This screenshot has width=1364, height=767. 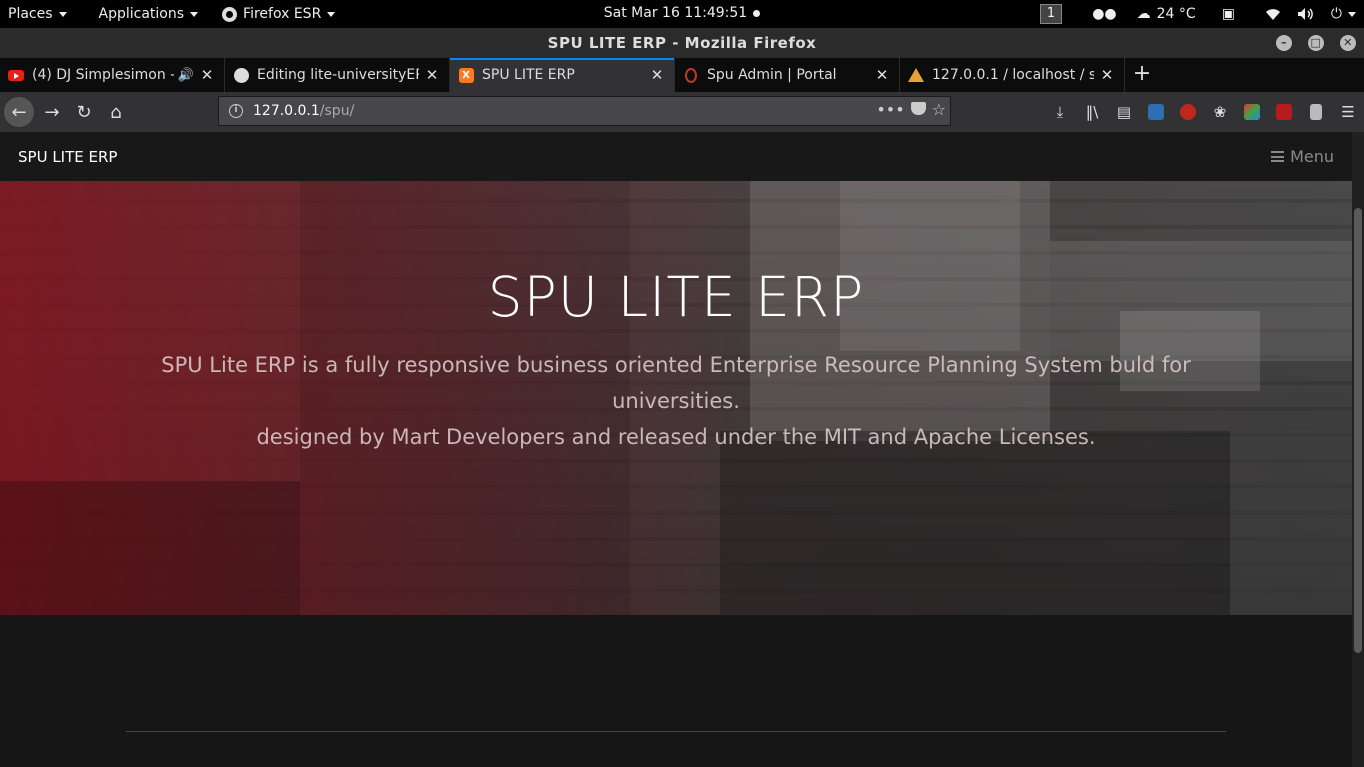 I want to click on weather-indicator: ☁ 24 °C, so click(x=1166, y=14).